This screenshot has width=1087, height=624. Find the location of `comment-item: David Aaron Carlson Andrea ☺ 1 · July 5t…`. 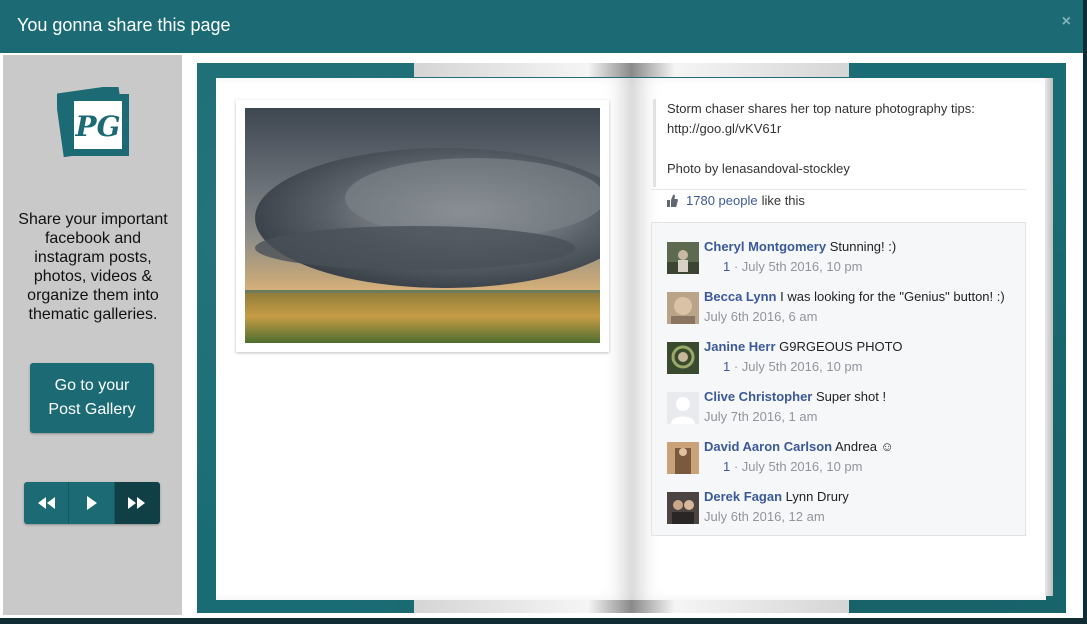

comment-item: David Aaron Carlson Andrea ☺ 1 · July 5t… is located at coordinates (842, 459).